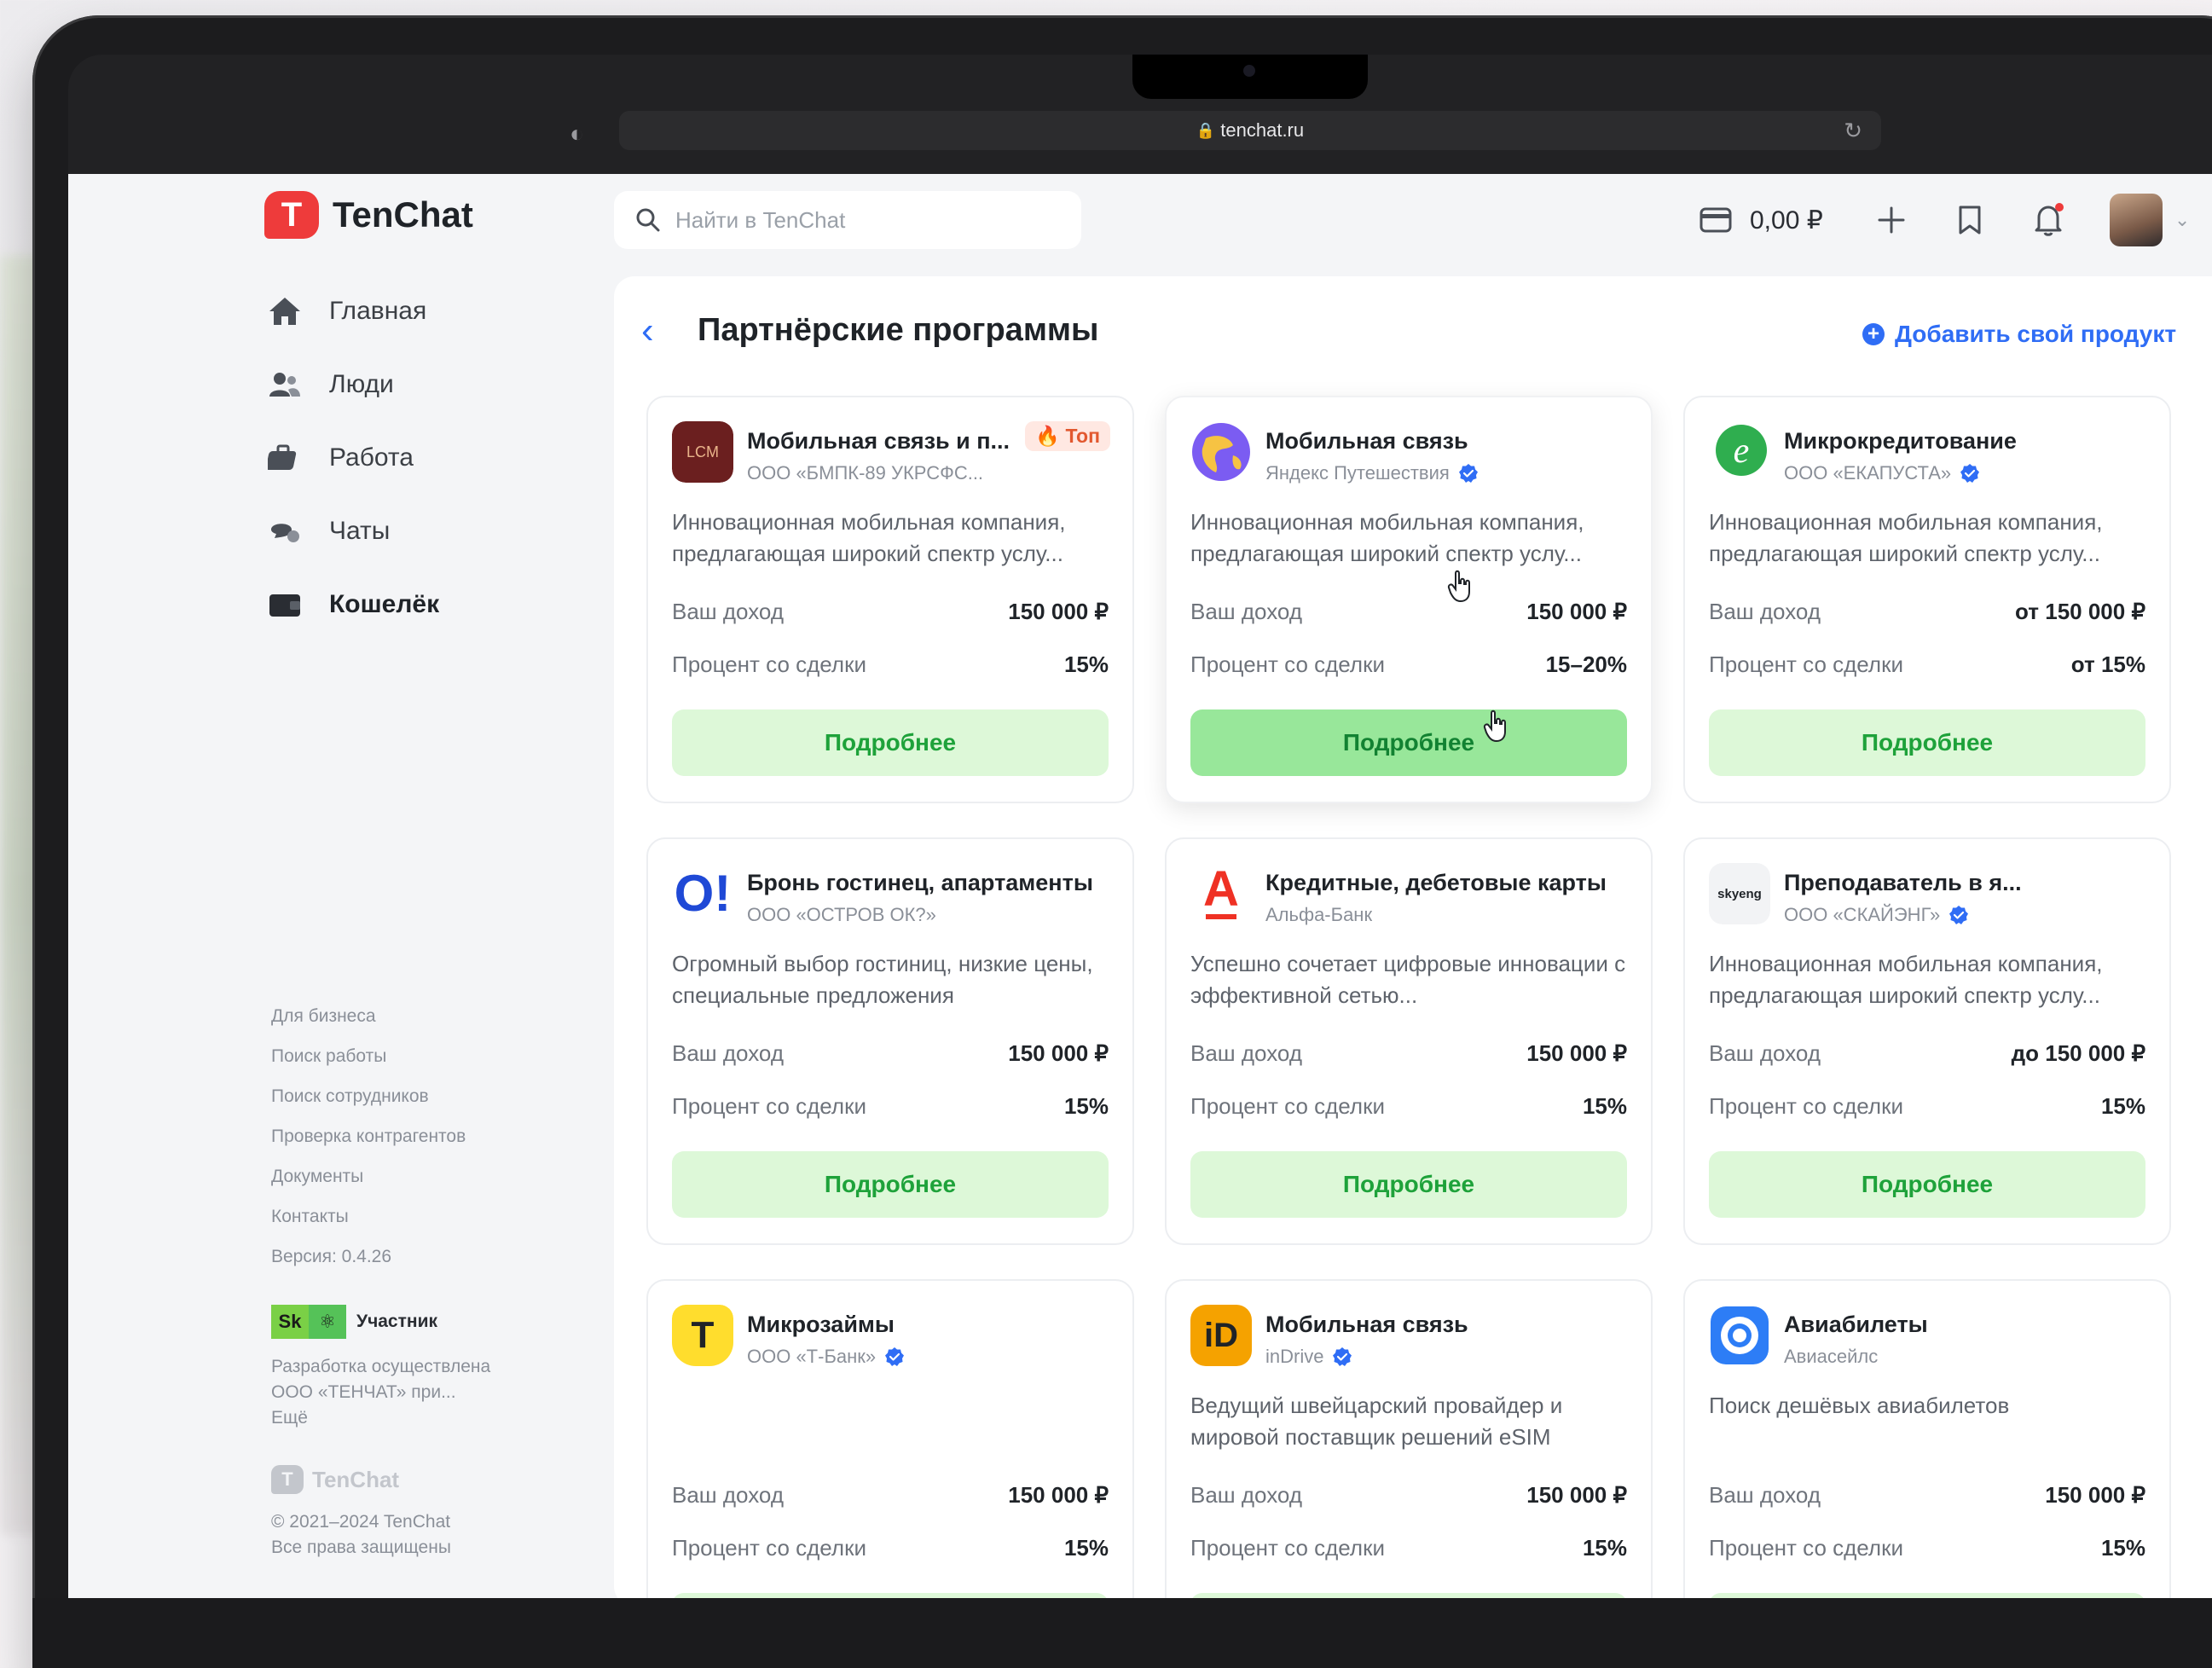 Image resolution: width=2212 pixels, height=1668 pixels. I want to click on sidebar-item-people: Люди, so click(352, 384).